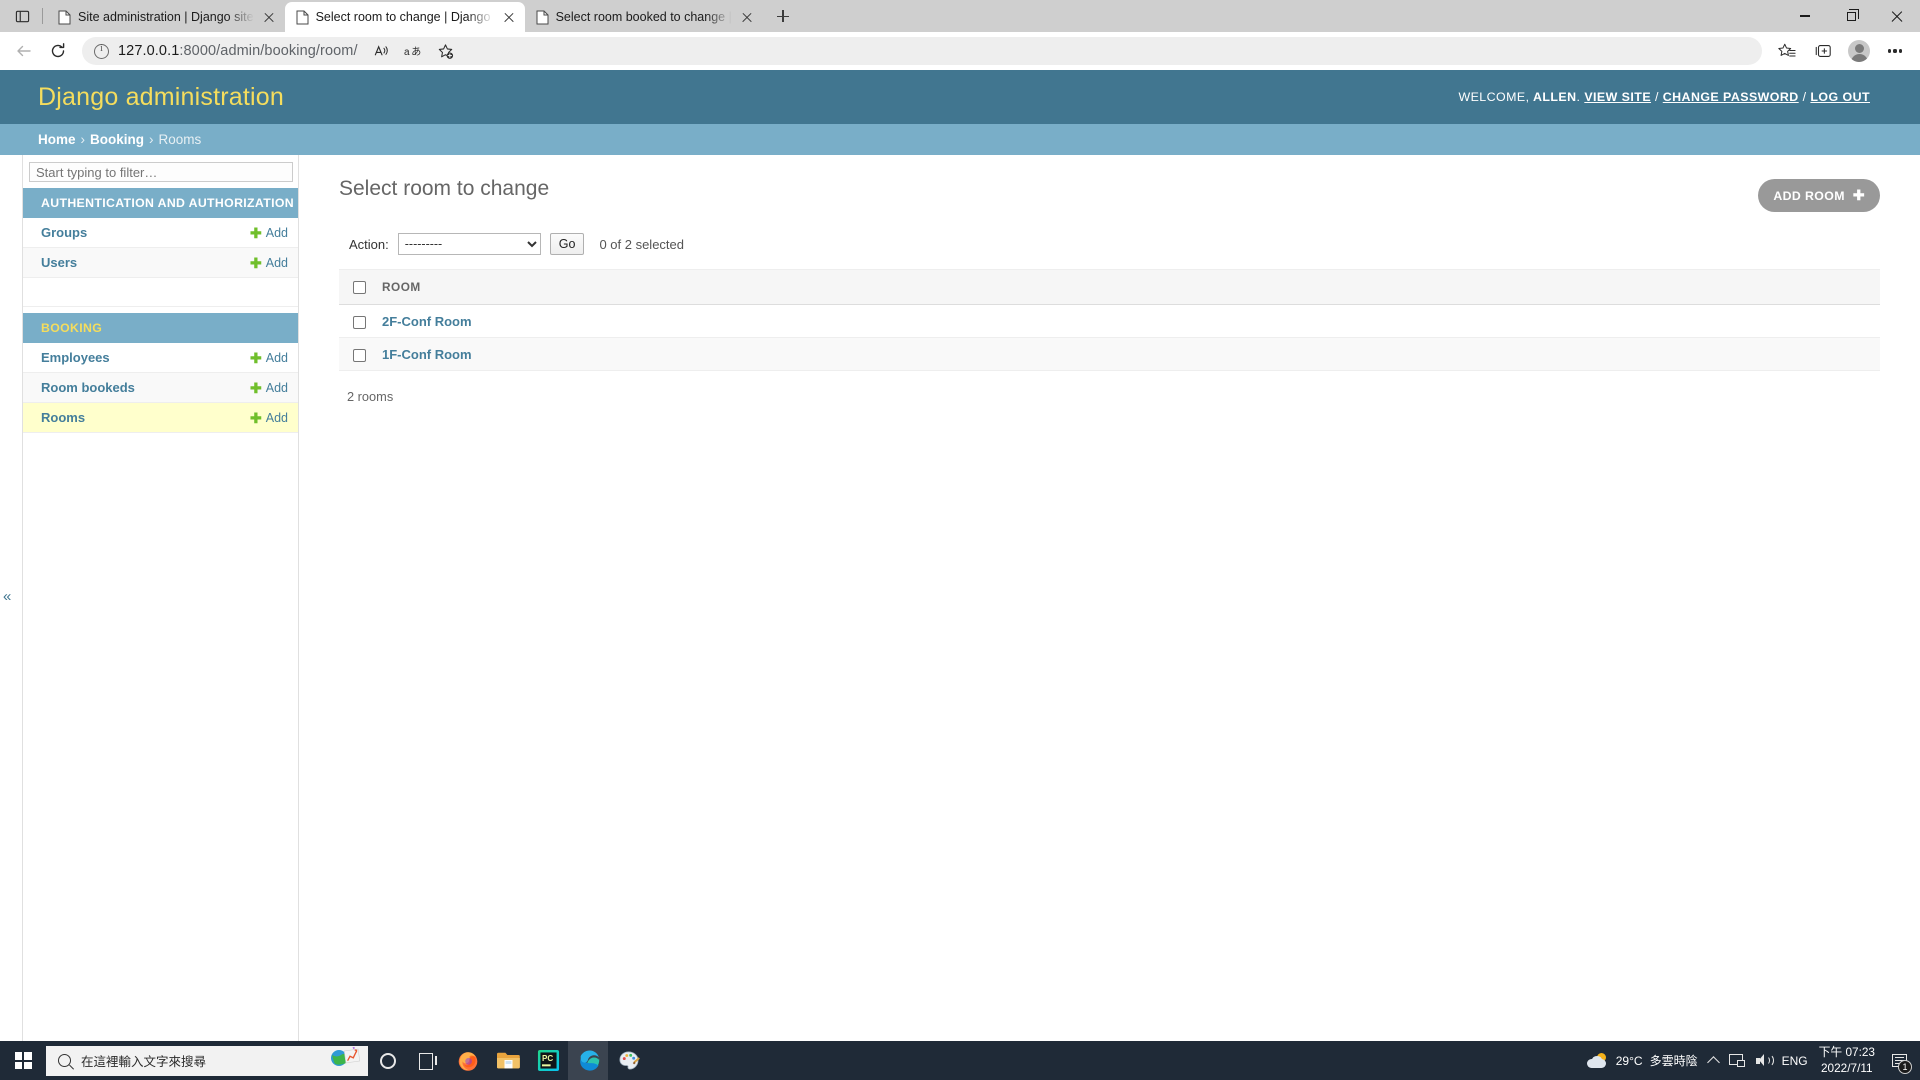 Image resolution: width=1920 pixels, height=1080 pixels. Describe the element at coordinates (1897, 16) in the screenshot. I see `close-icon` at that location.